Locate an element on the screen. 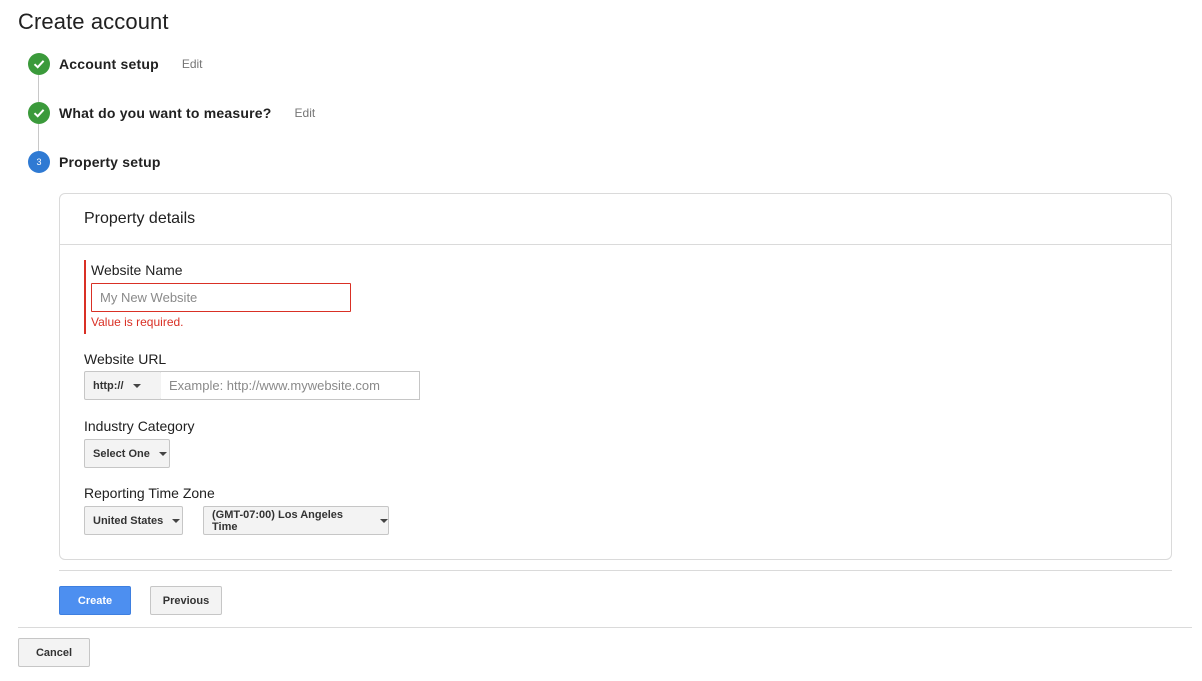 This screenshot has height=681, width=1202. cancel-button: Cancel is located at coordinates (54, 652).